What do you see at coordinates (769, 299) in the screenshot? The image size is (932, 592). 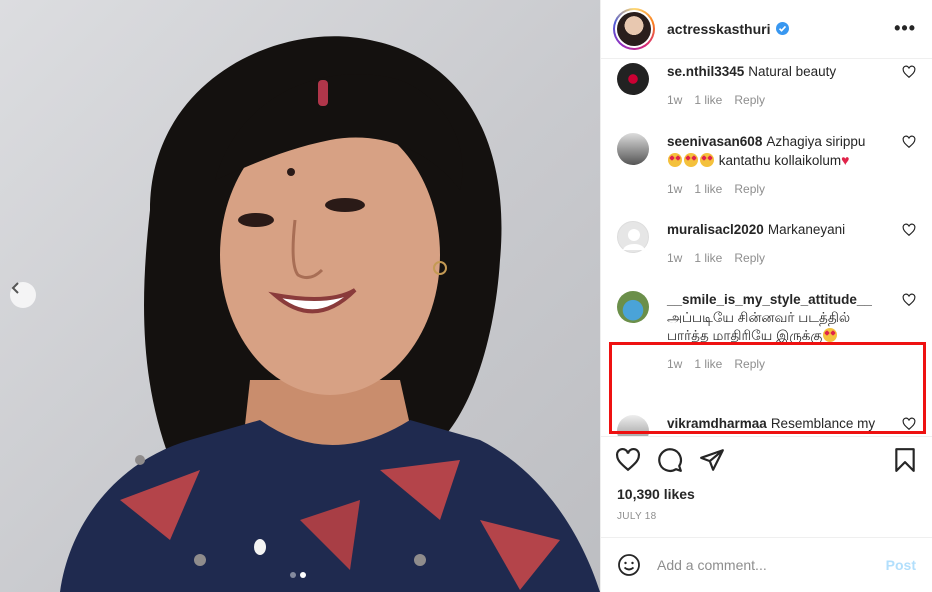 I see `comment-username: __smile_is_my_style_attitude__` at bounding box center [769, 299].